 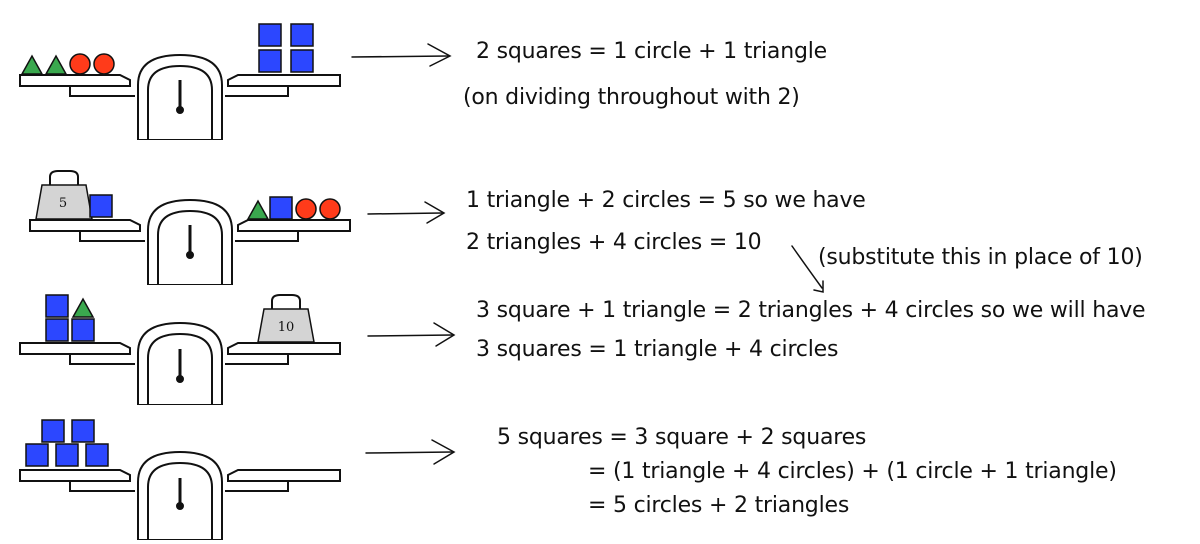 What do you see at coordinates (980, 257) in the screenshot?
I see `substitute-note: (substitute this in place of 10)` at bounding box center [980, 257].